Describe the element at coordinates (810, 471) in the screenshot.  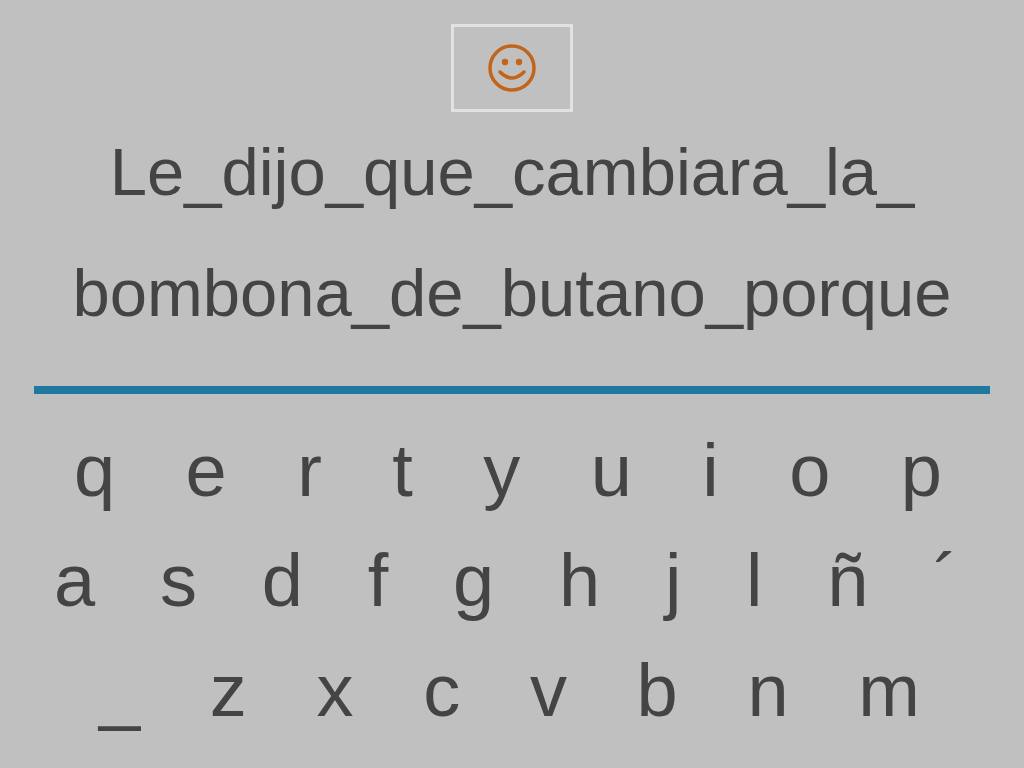
I see `letter-key: o` at that location.